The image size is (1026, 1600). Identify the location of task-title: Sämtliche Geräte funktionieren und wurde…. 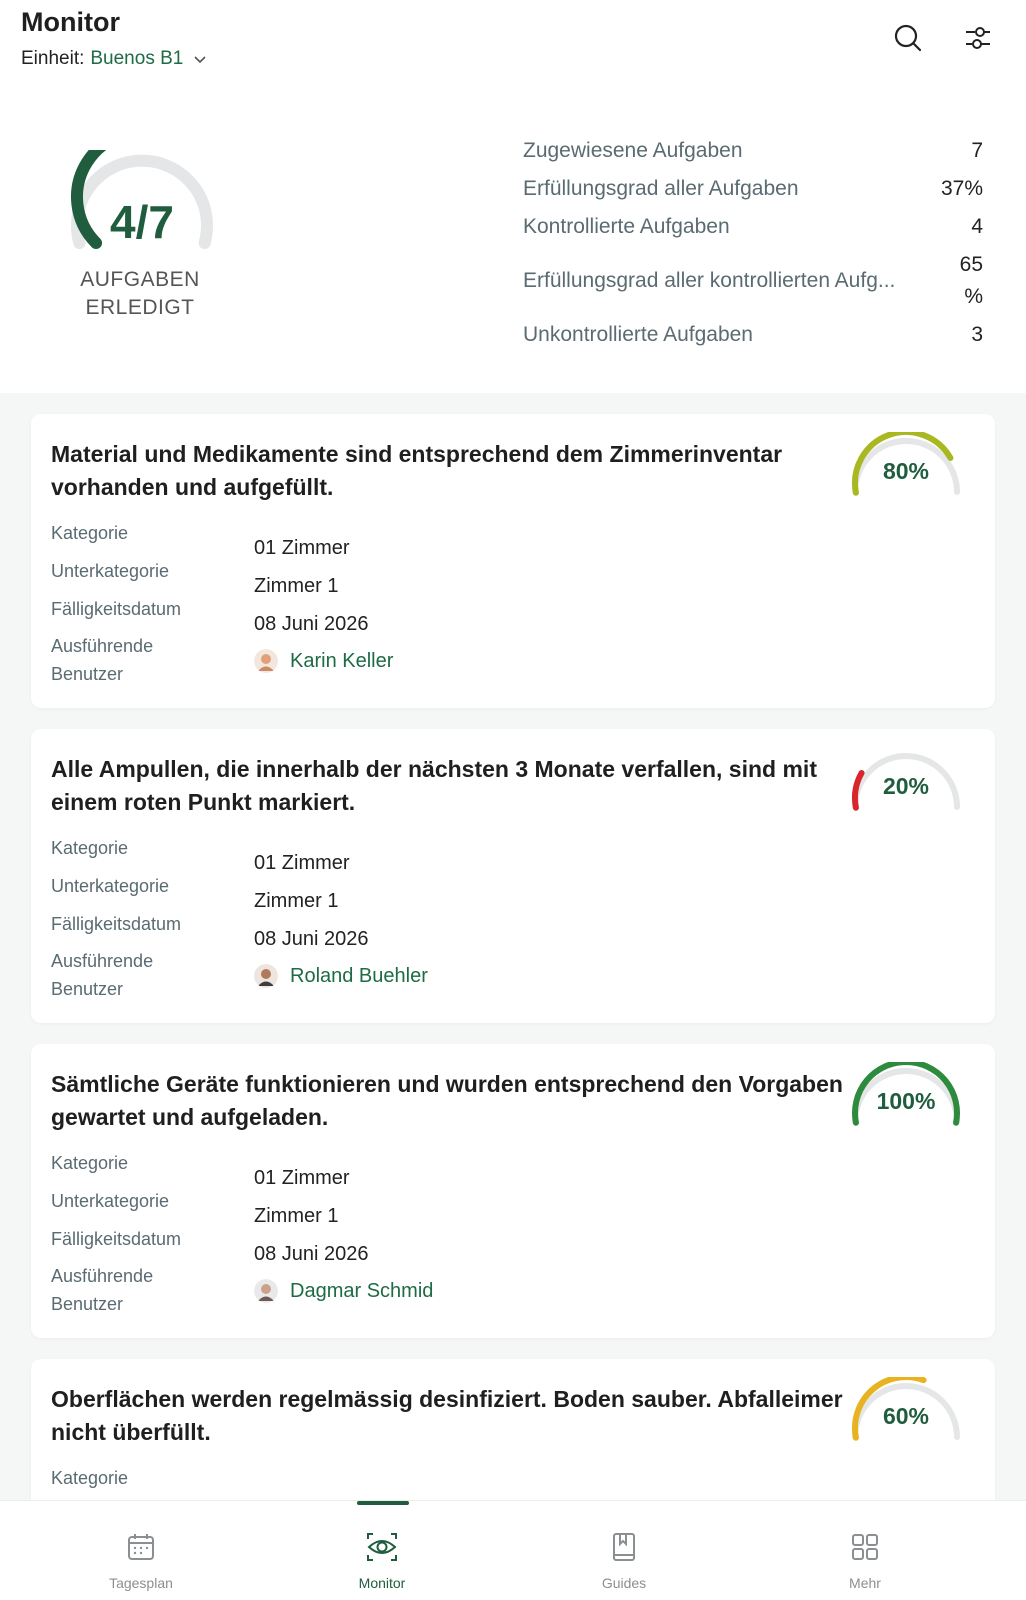
(447, 1100).